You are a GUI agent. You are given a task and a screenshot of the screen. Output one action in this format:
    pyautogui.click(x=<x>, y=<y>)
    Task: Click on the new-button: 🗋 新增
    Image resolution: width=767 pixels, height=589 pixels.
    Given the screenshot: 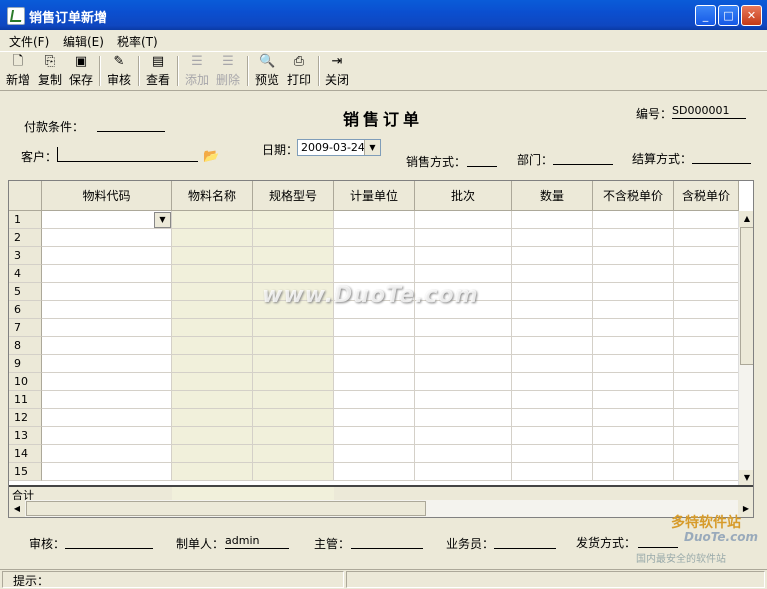 What is the action you would take?
    pyautogui.click(x=18, y=71)
    